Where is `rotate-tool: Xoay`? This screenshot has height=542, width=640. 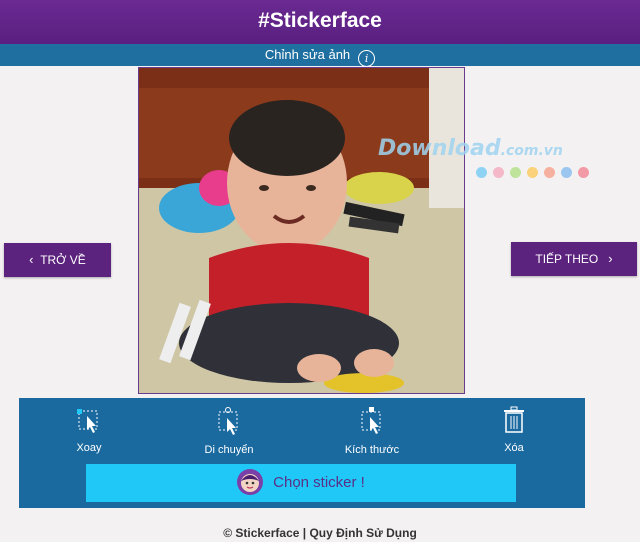 rotate-tool: Xoay is located at coordinates (89, 430).